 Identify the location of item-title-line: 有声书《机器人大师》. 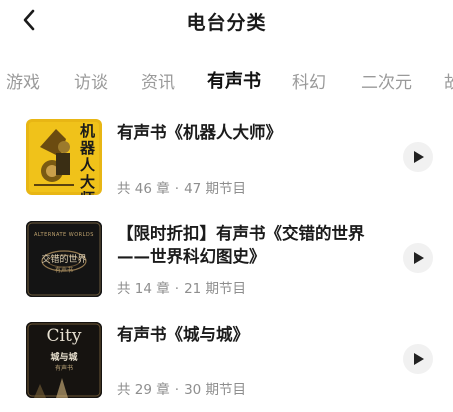
(199, 132).